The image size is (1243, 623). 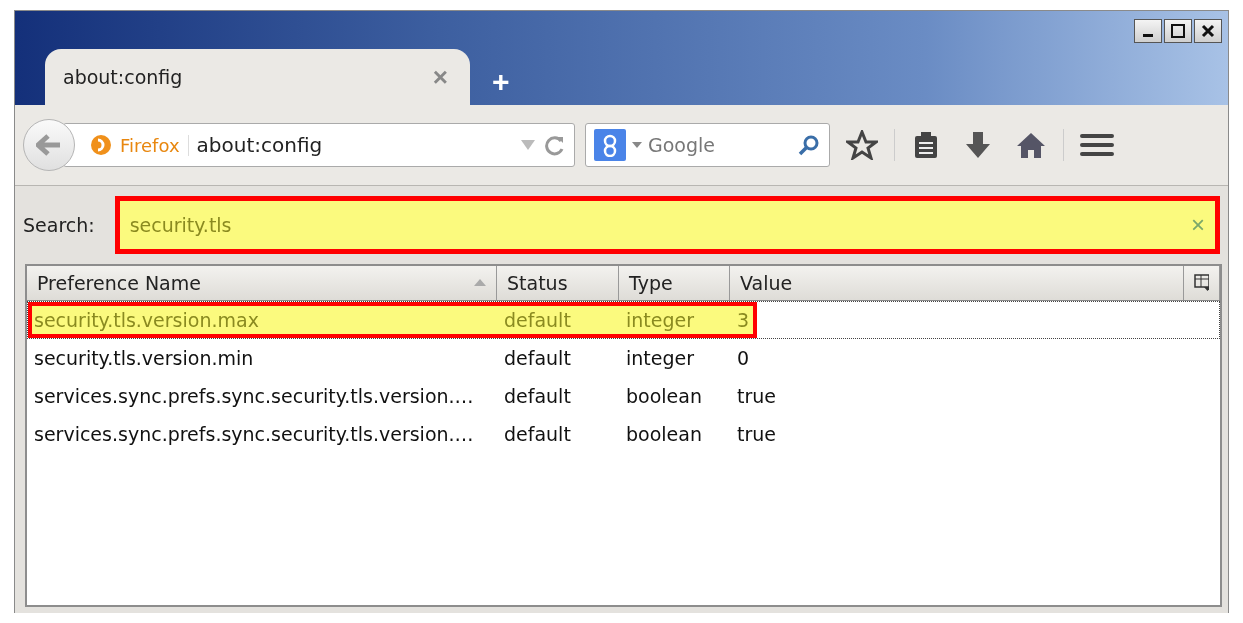 I want to click on search-icon, so click(x=809, y=145).